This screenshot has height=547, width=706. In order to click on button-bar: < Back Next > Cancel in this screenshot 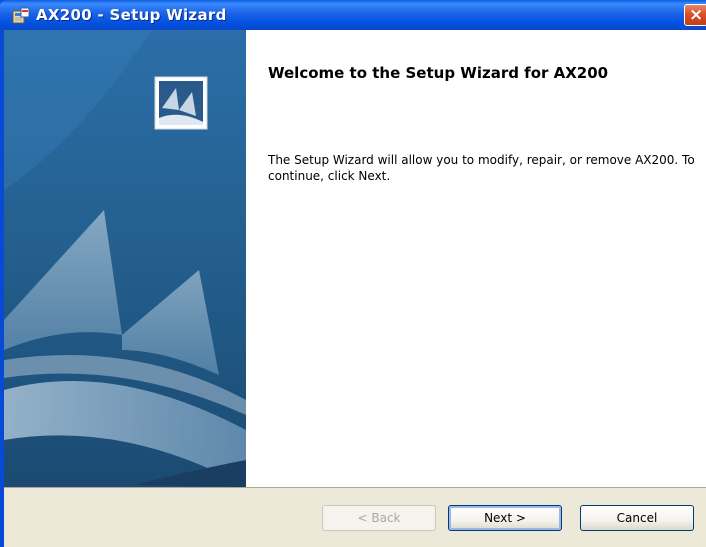, I will do `click(355, 517)`.